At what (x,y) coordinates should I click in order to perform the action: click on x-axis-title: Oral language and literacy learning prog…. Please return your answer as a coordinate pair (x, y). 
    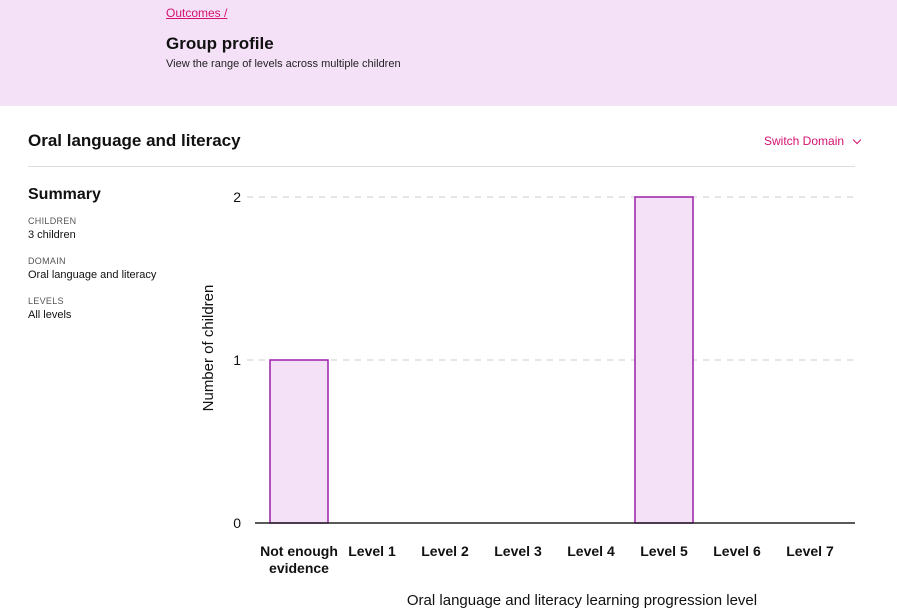
    Looking at the image, I should click on (582, 600).